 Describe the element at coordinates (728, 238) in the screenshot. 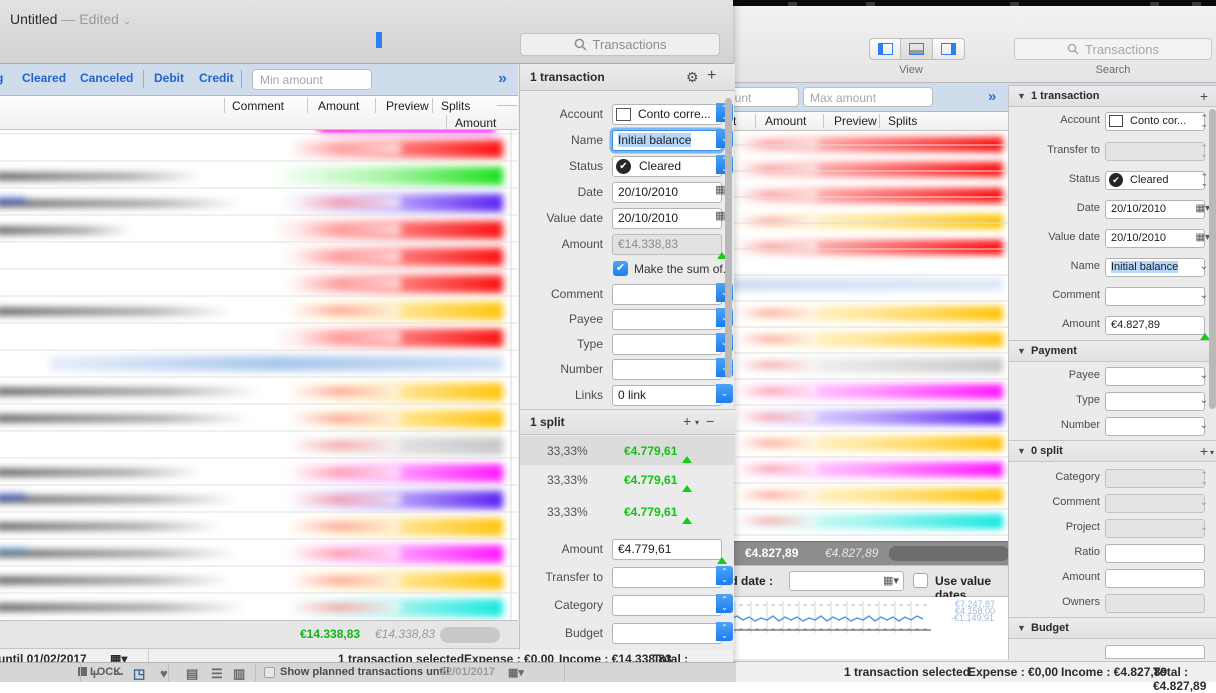

I see `front-inspector-scrollbar` at that location.